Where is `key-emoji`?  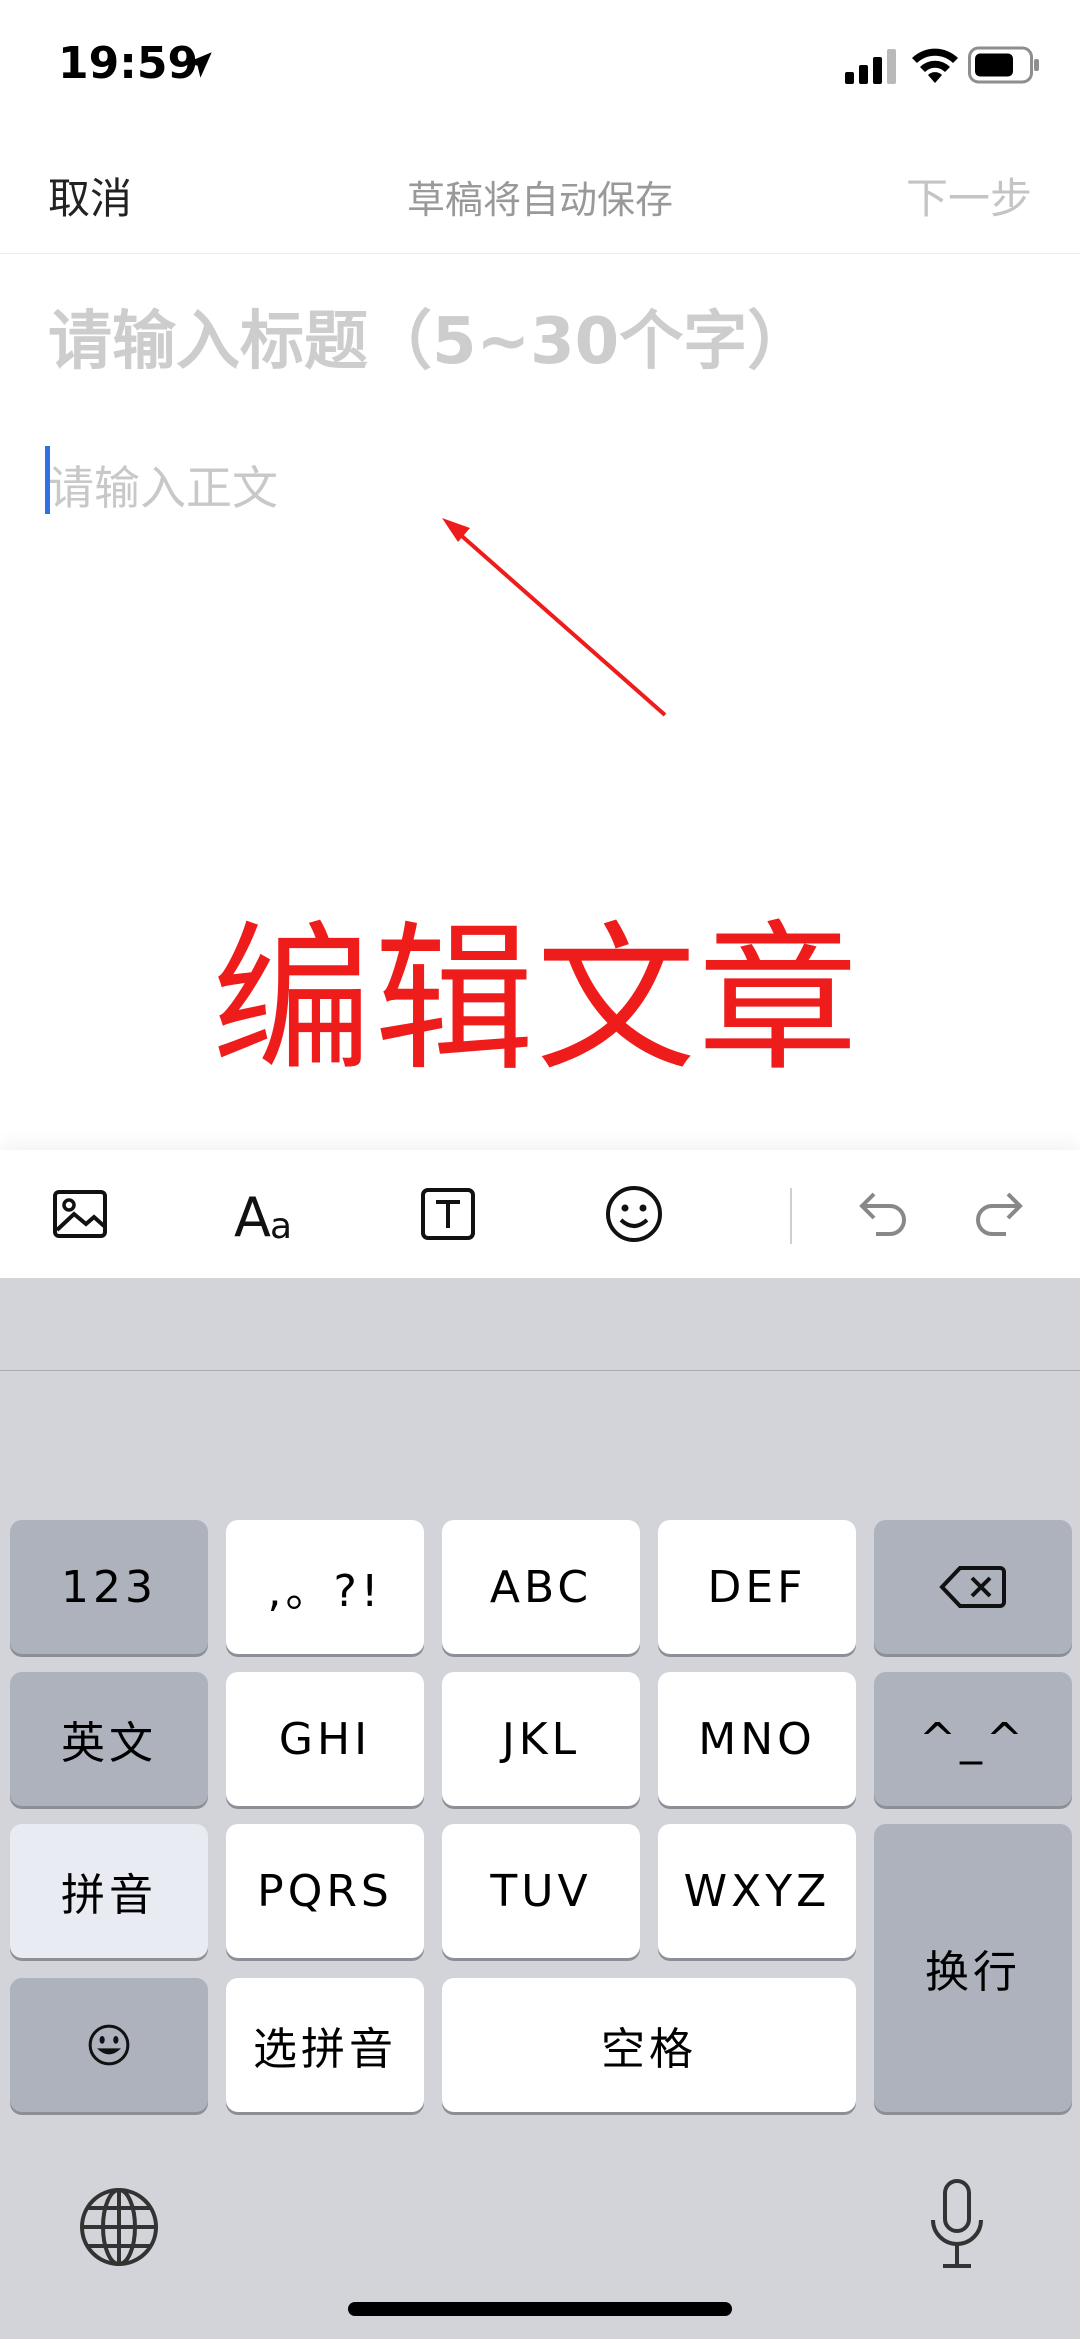
key-emoji is located at coordinates (109, 2045).